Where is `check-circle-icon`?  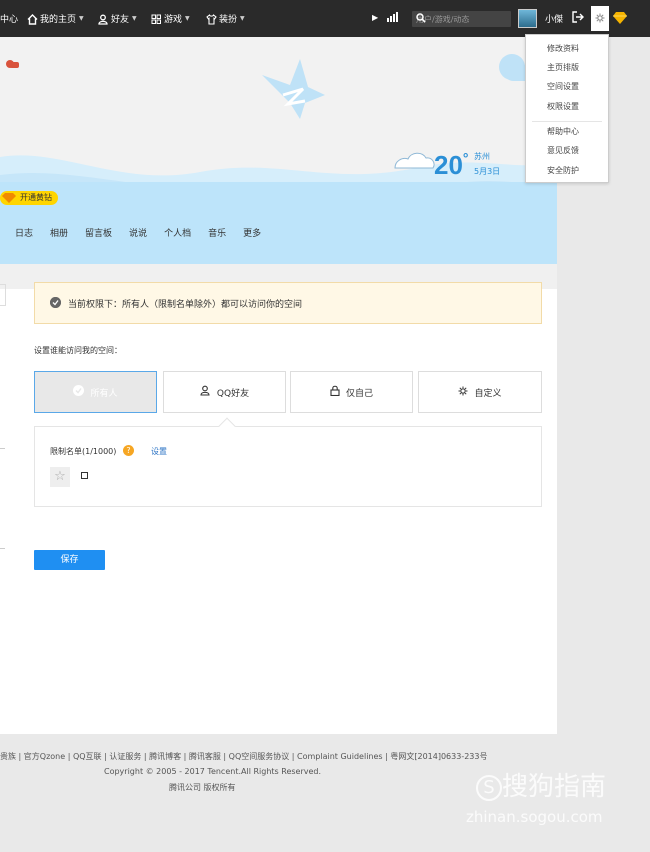 check-circle-icon is located at coordinates (79, 392).